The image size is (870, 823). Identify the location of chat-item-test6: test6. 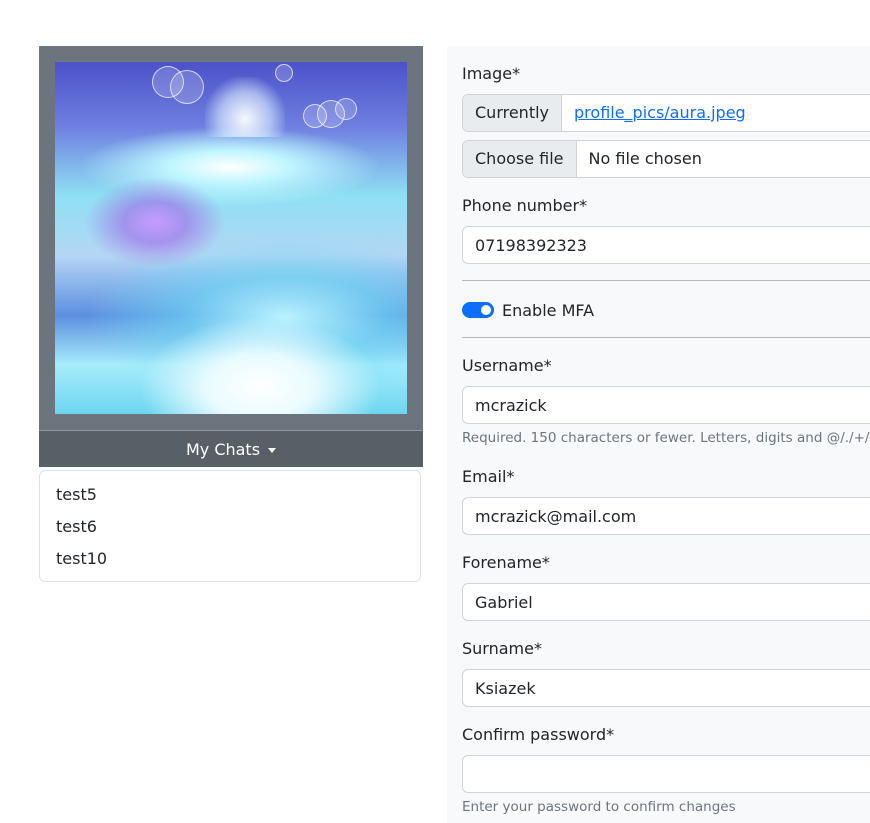
(230, 527).